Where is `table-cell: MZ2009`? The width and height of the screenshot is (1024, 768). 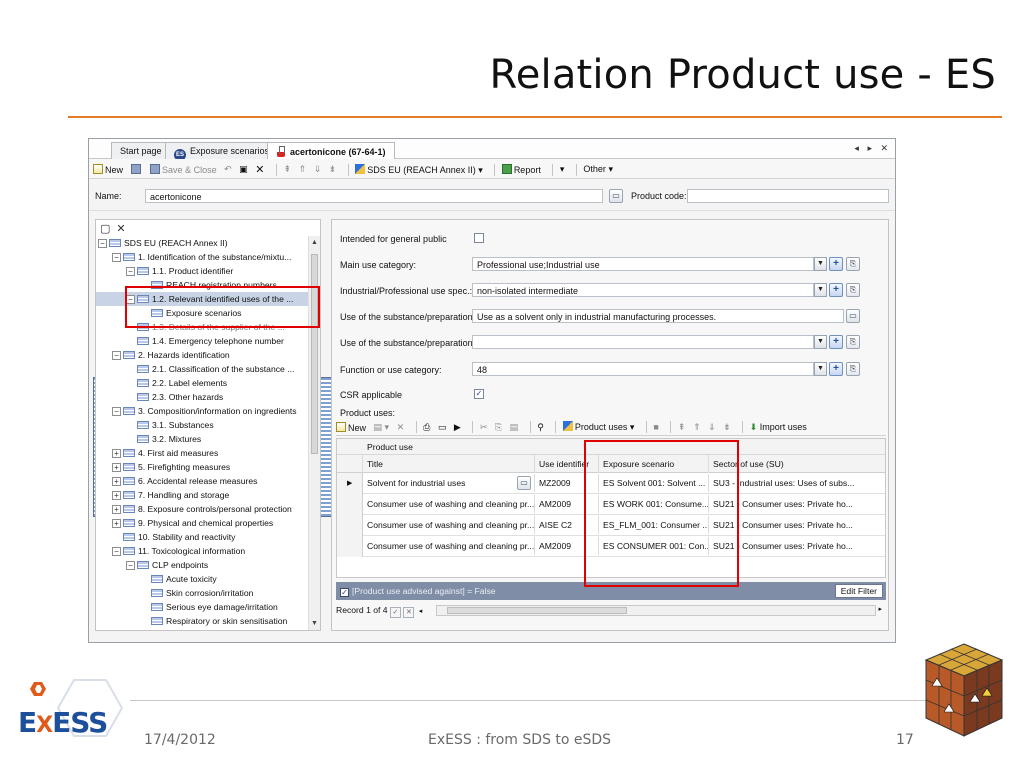
table-cell: MZ2009 is located at coordinates (567, 483).